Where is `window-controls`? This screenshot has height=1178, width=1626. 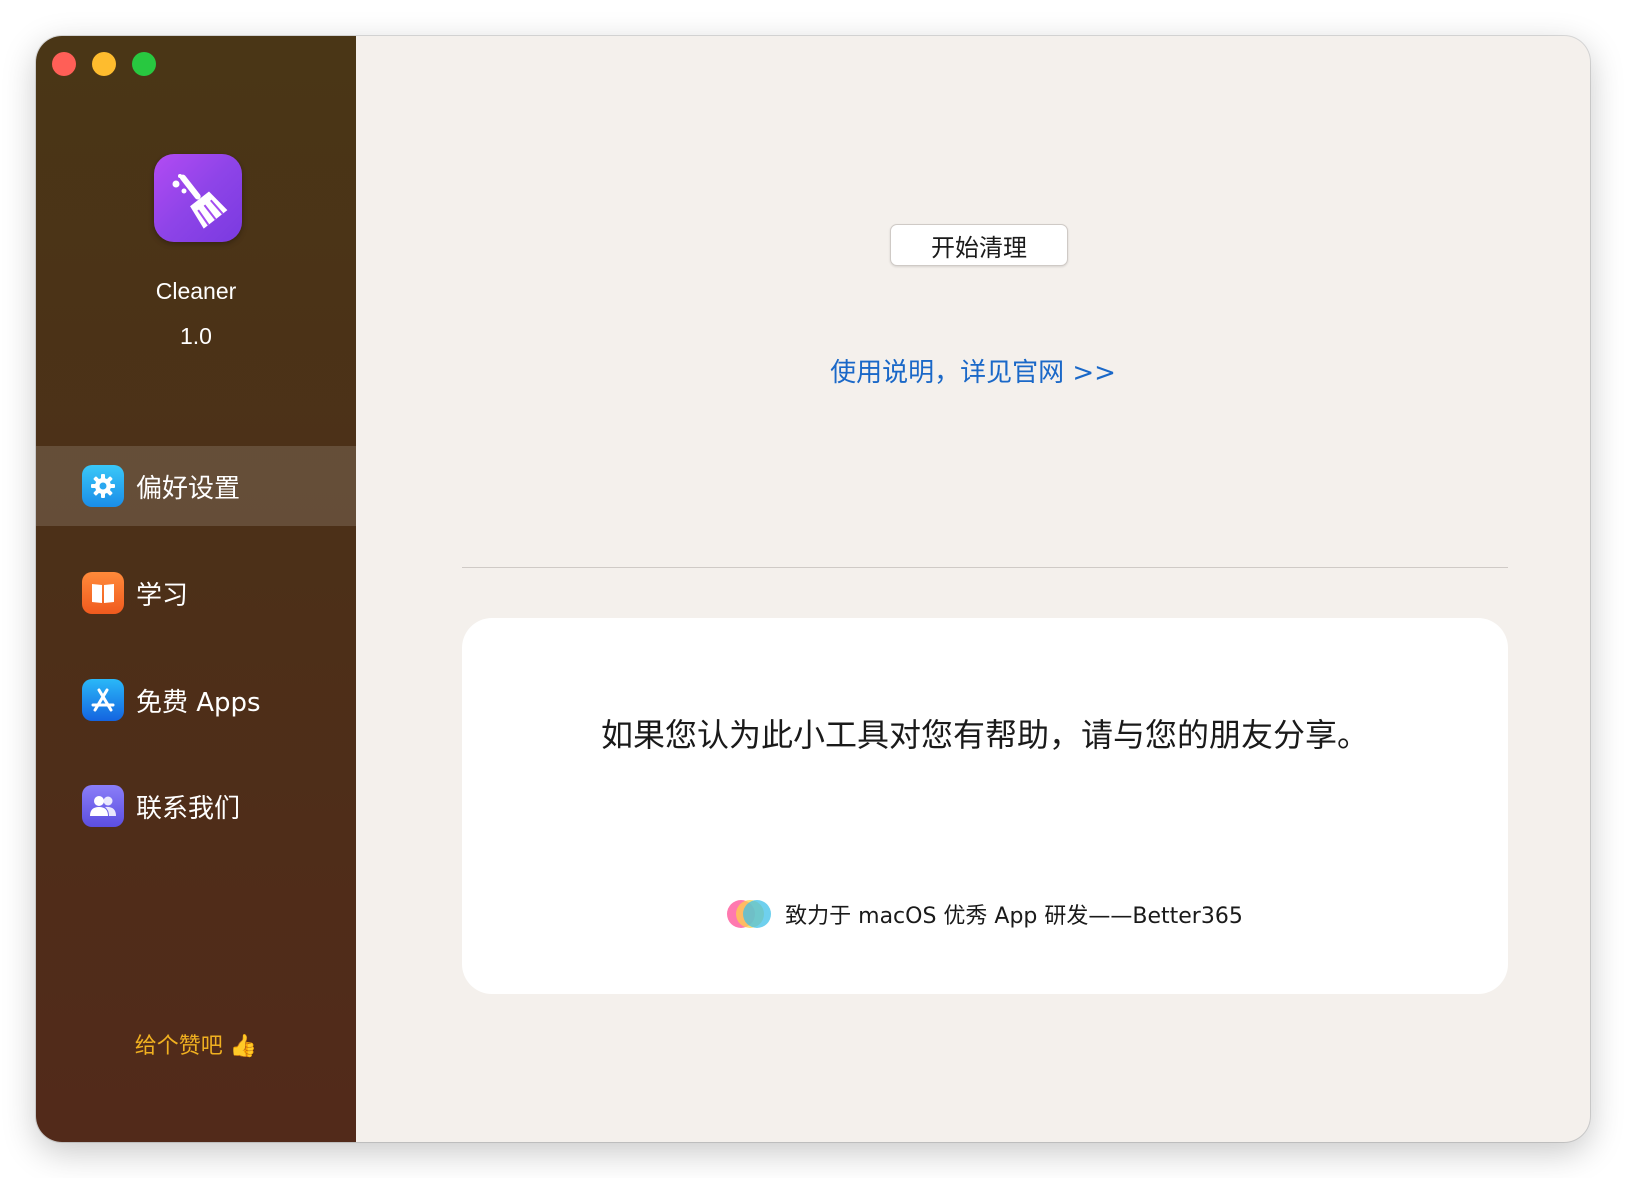
window-controls is located at coordinates (104, 64).